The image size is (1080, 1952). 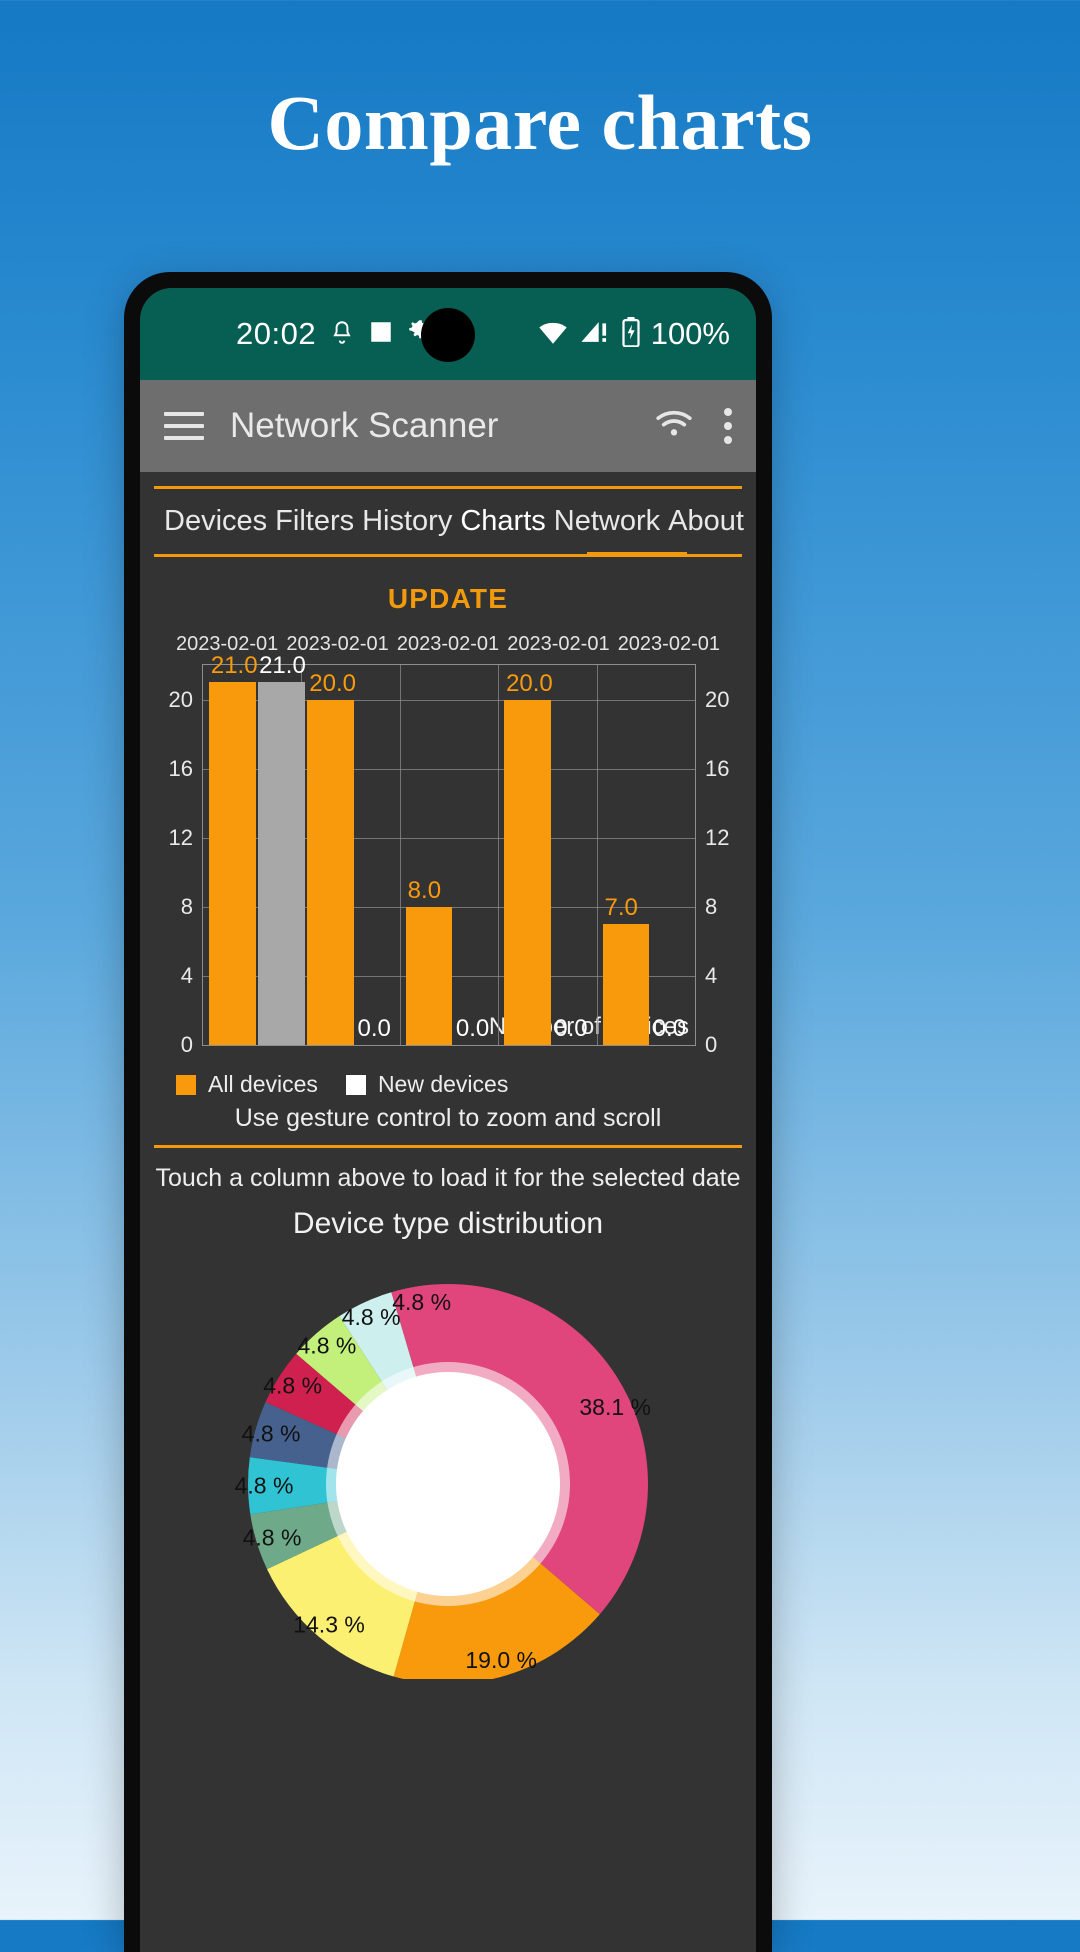 I want to click on tab-about: About, so click(x=706, y=521).